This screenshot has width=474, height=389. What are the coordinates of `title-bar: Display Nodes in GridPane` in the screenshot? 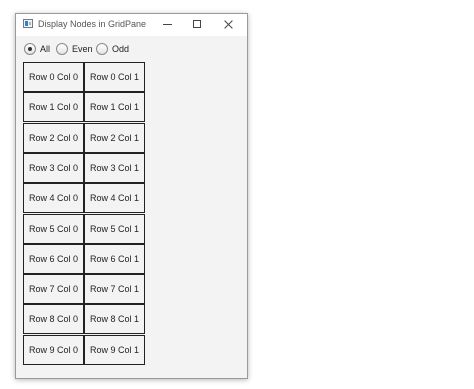 It's located at (131, 25).